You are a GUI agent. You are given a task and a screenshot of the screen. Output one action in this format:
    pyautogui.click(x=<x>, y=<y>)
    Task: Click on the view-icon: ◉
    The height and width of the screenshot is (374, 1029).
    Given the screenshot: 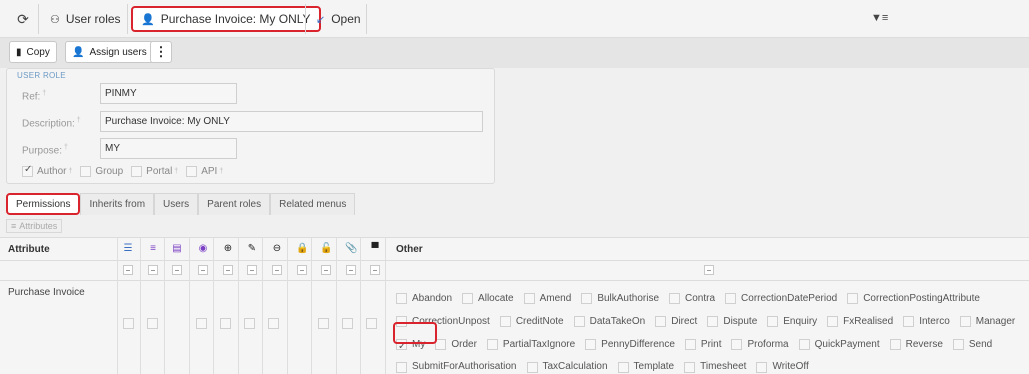 What is the action you would take?
    pyautogui.click(x=203, y=248)
    